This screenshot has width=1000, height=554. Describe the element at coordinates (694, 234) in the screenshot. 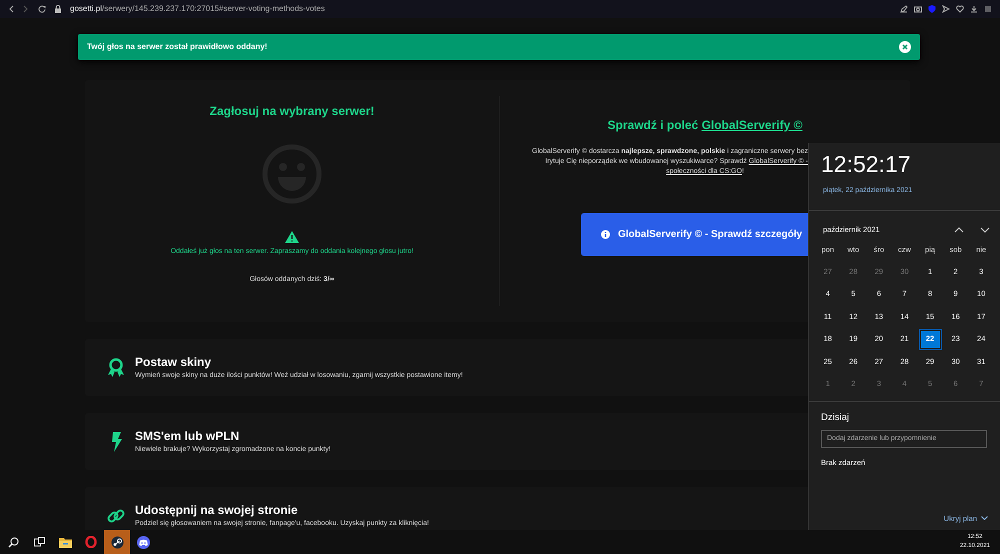

I see `details-button: GlobalServerify © - Sprawdź szczegóły` at that location.